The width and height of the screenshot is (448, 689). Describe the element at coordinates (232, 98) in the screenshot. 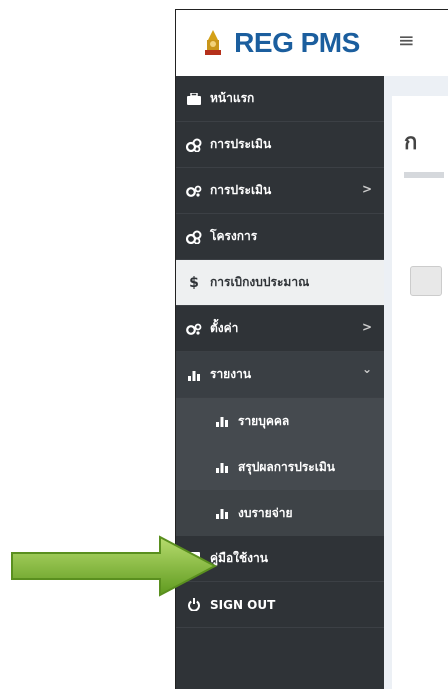

I see `sidebar-item-label: หน้าแรก` at that location.